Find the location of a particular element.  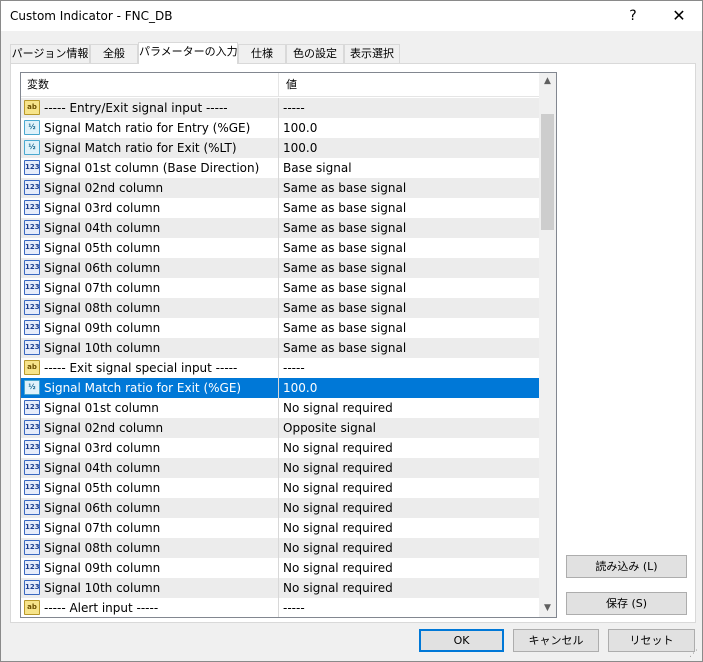

value-cell: Base signal is located at coordinates (409, 168).